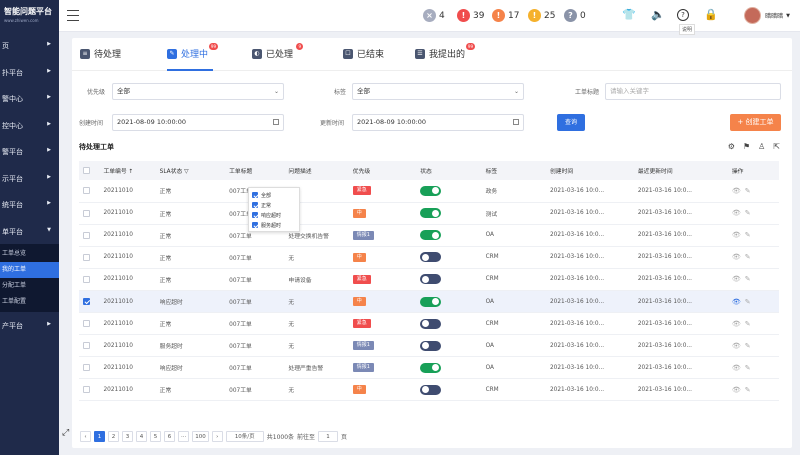 The height and width of the screenshot is (455, 800). I want to click on alert-badge: ! 25, so click(541, 15).